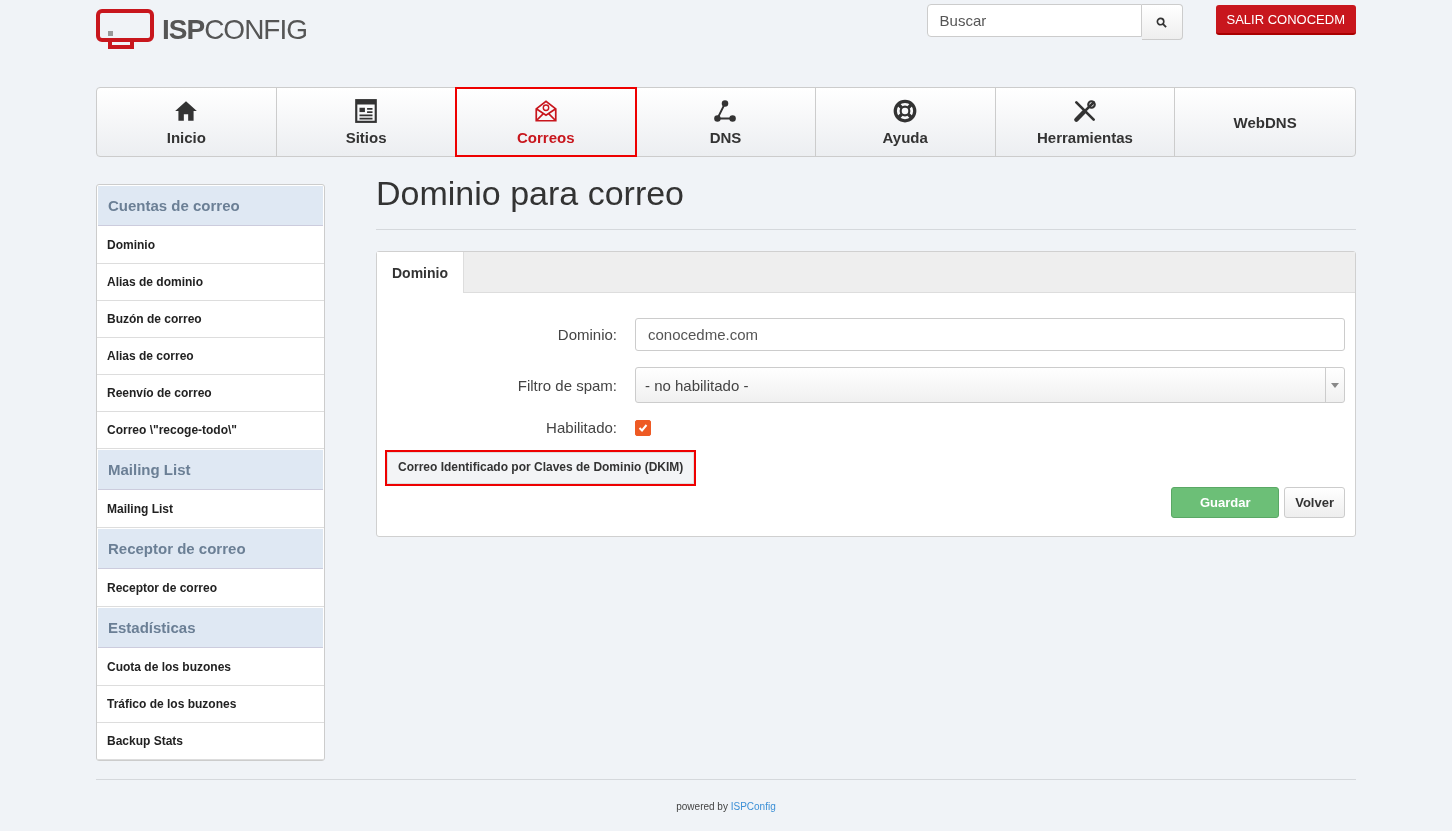 The height and width of the screenshot is (831, 1452). I want to click on sidebar-item: Dominio, so click(210, 245).